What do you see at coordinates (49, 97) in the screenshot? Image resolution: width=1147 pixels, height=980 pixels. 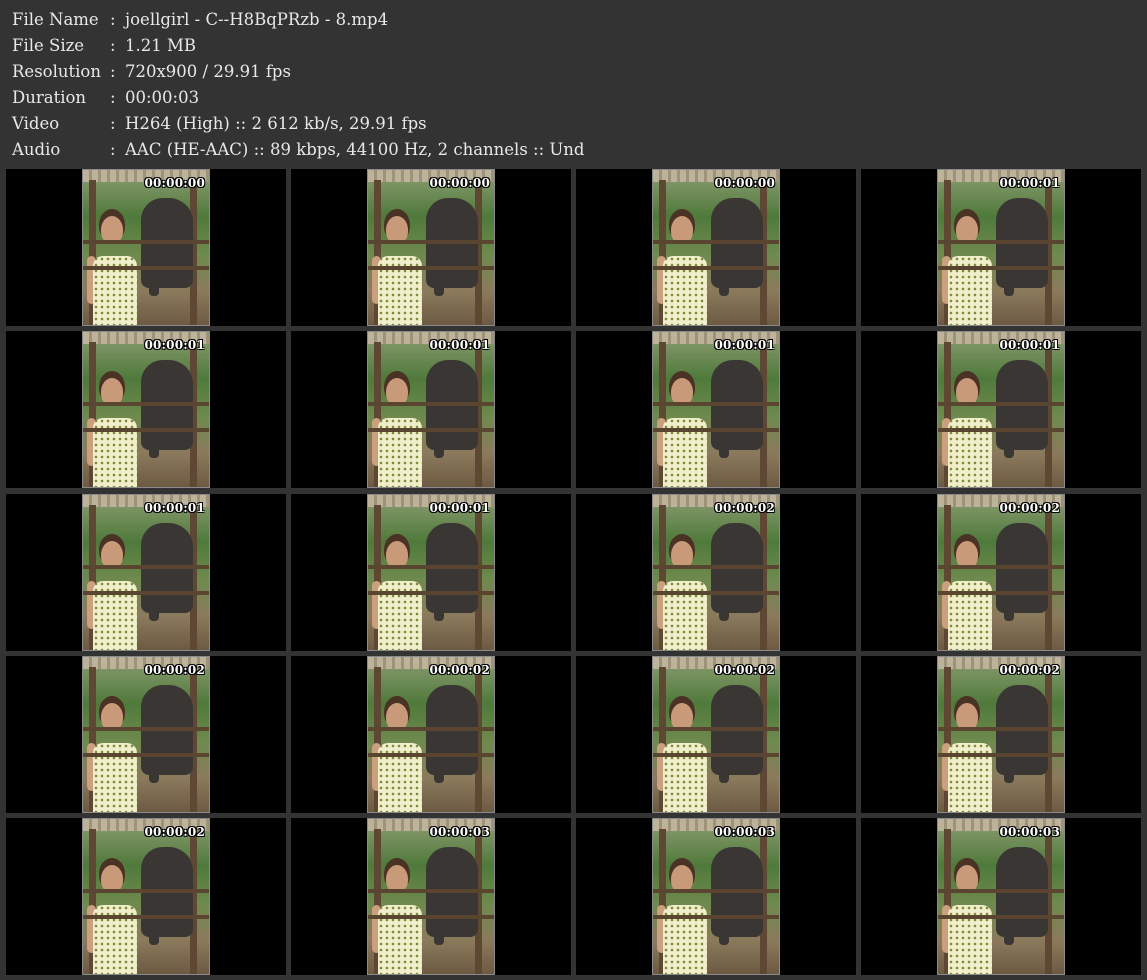 I see `info-label: Duration` at bounding box center [49, 97].